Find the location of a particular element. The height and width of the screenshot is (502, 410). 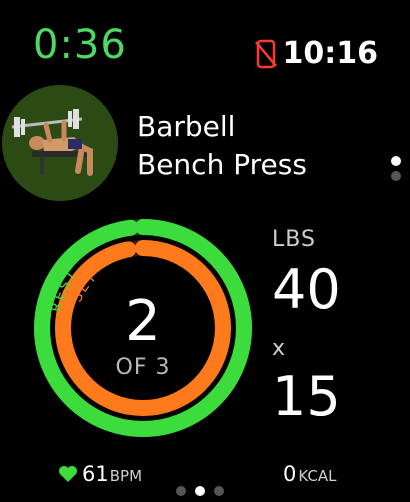

horizontal-page-indicator is located at coordinates (200, 491).